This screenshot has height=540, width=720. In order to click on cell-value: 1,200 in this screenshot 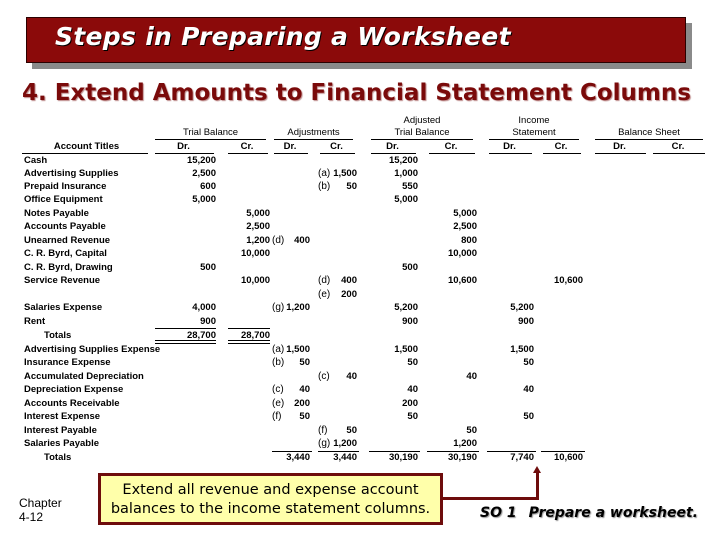, I will do `click(258, 240)`.